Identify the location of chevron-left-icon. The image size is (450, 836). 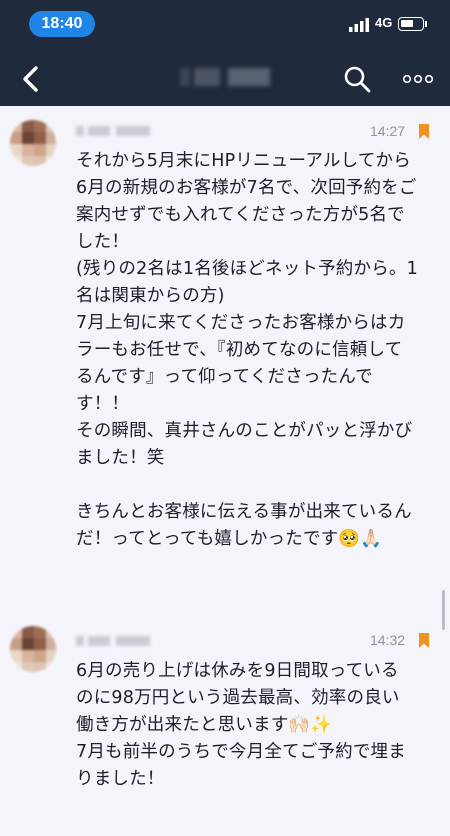
(31, 79).